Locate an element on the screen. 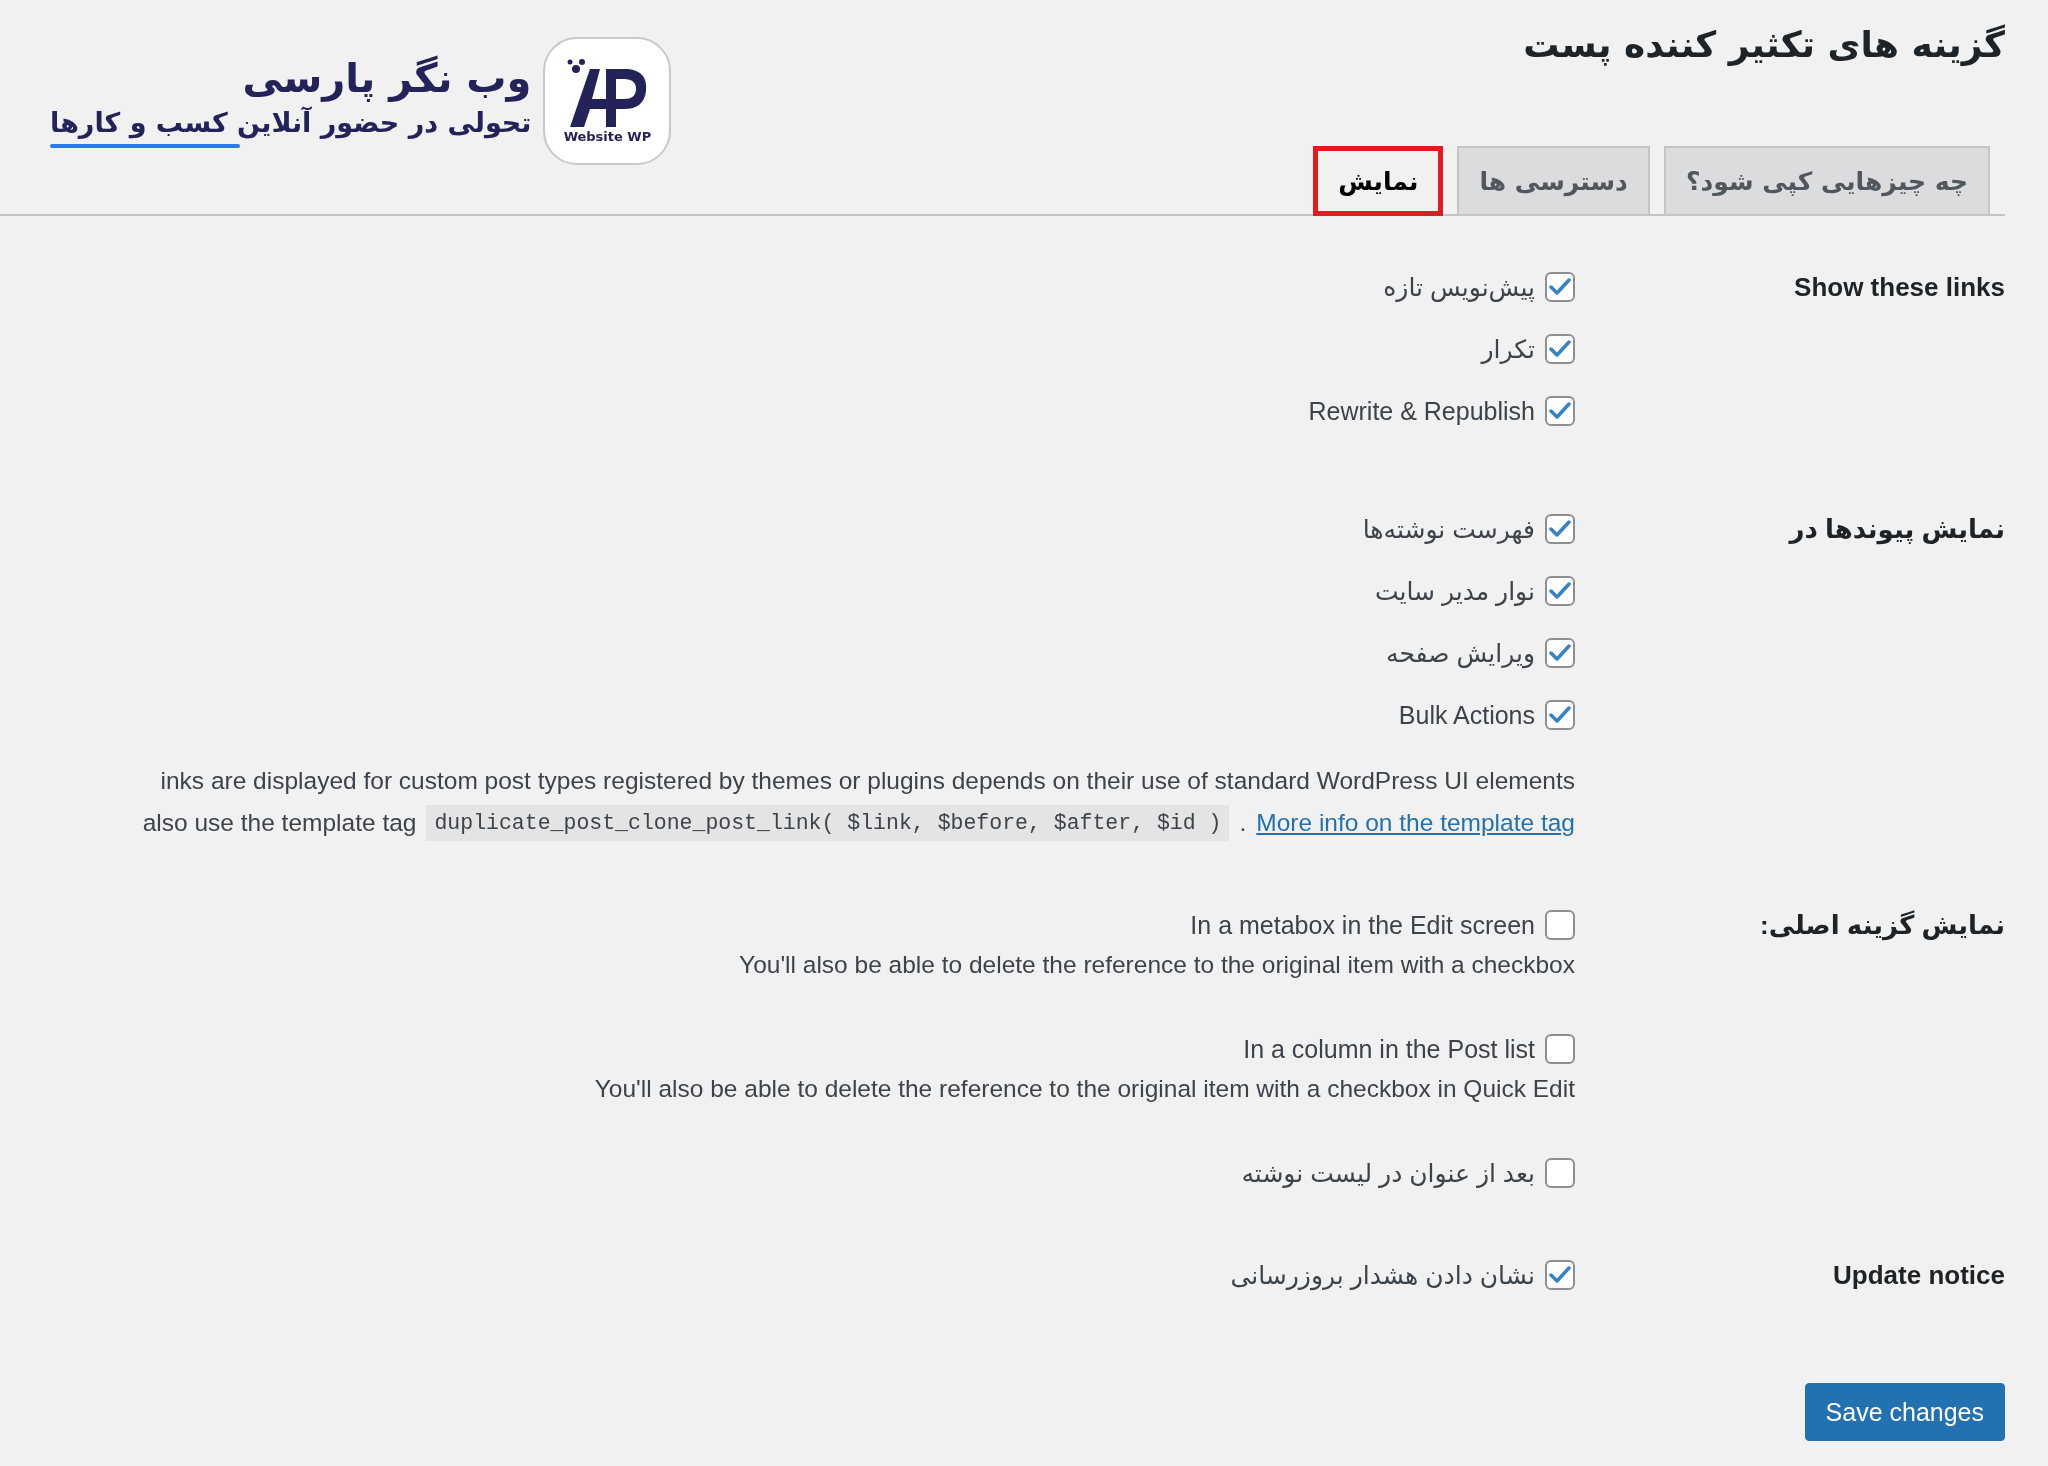  note-text: inks are displayed for custom post types registered by themes or plugins depends on their use of standard WordPress UI elements is located at coordinates (867, 781).